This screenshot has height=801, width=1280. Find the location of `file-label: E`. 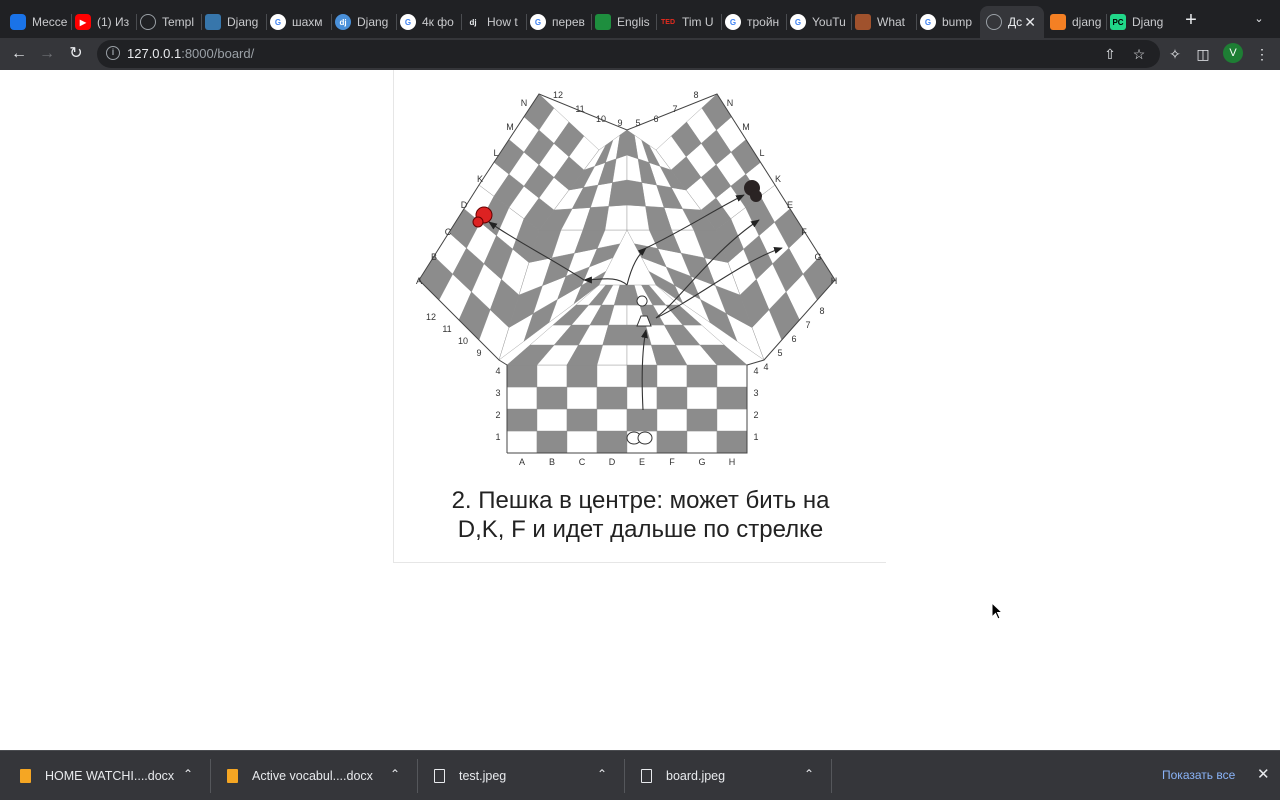

file-label: E is located at coordinates (790, 205).